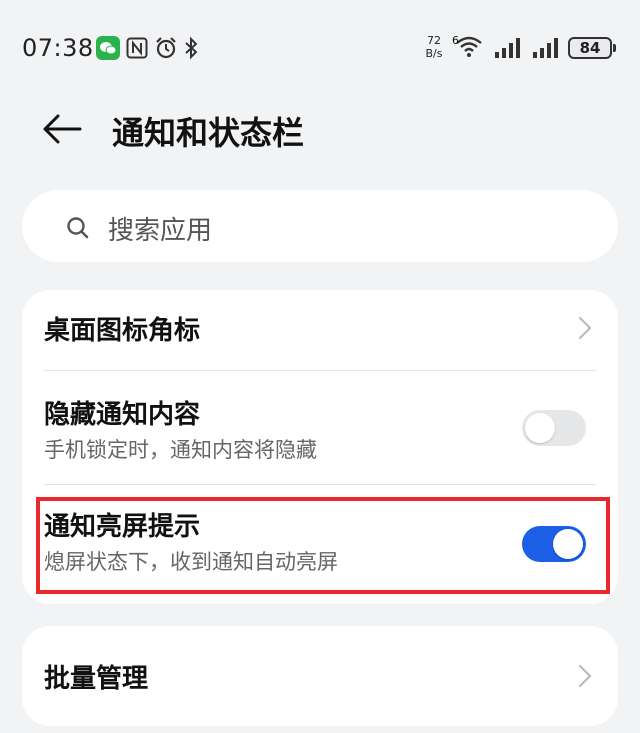 This screenshot has height=733, width=640. I want to click on hide-content-setting-row: 隐藏通知内容 手机锁定时，通知内容将隐藏, so click(320, 427).